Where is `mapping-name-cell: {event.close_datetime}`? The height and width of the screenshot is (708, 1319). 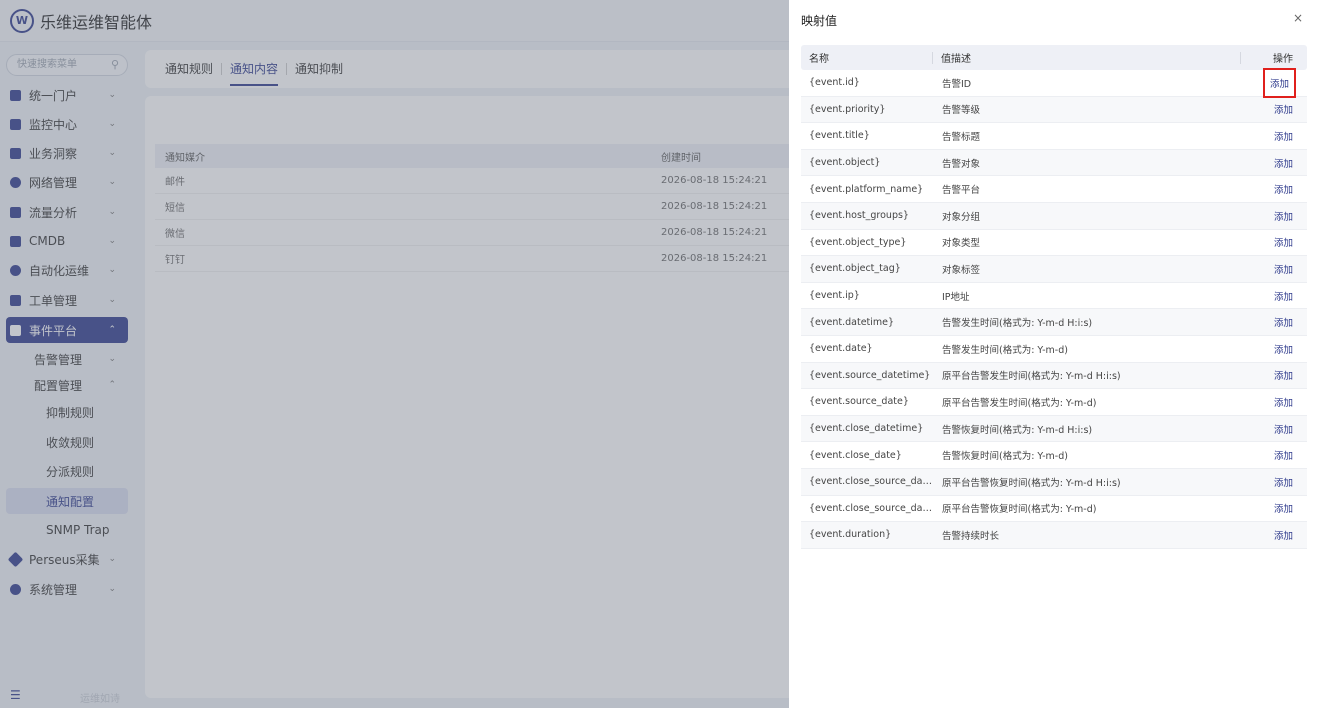 mapping-name-cell: {event.close_datetime} is located at coordinates (866, 429).